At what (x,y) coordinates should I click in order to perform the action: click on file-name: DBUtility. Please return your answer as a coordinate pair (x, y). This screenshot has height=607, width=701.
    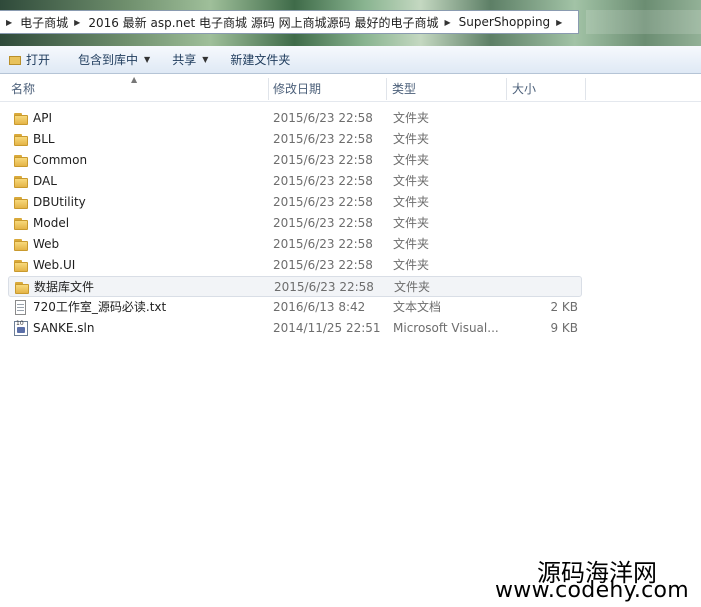
    Looking at the image, I should click on (59, 202).